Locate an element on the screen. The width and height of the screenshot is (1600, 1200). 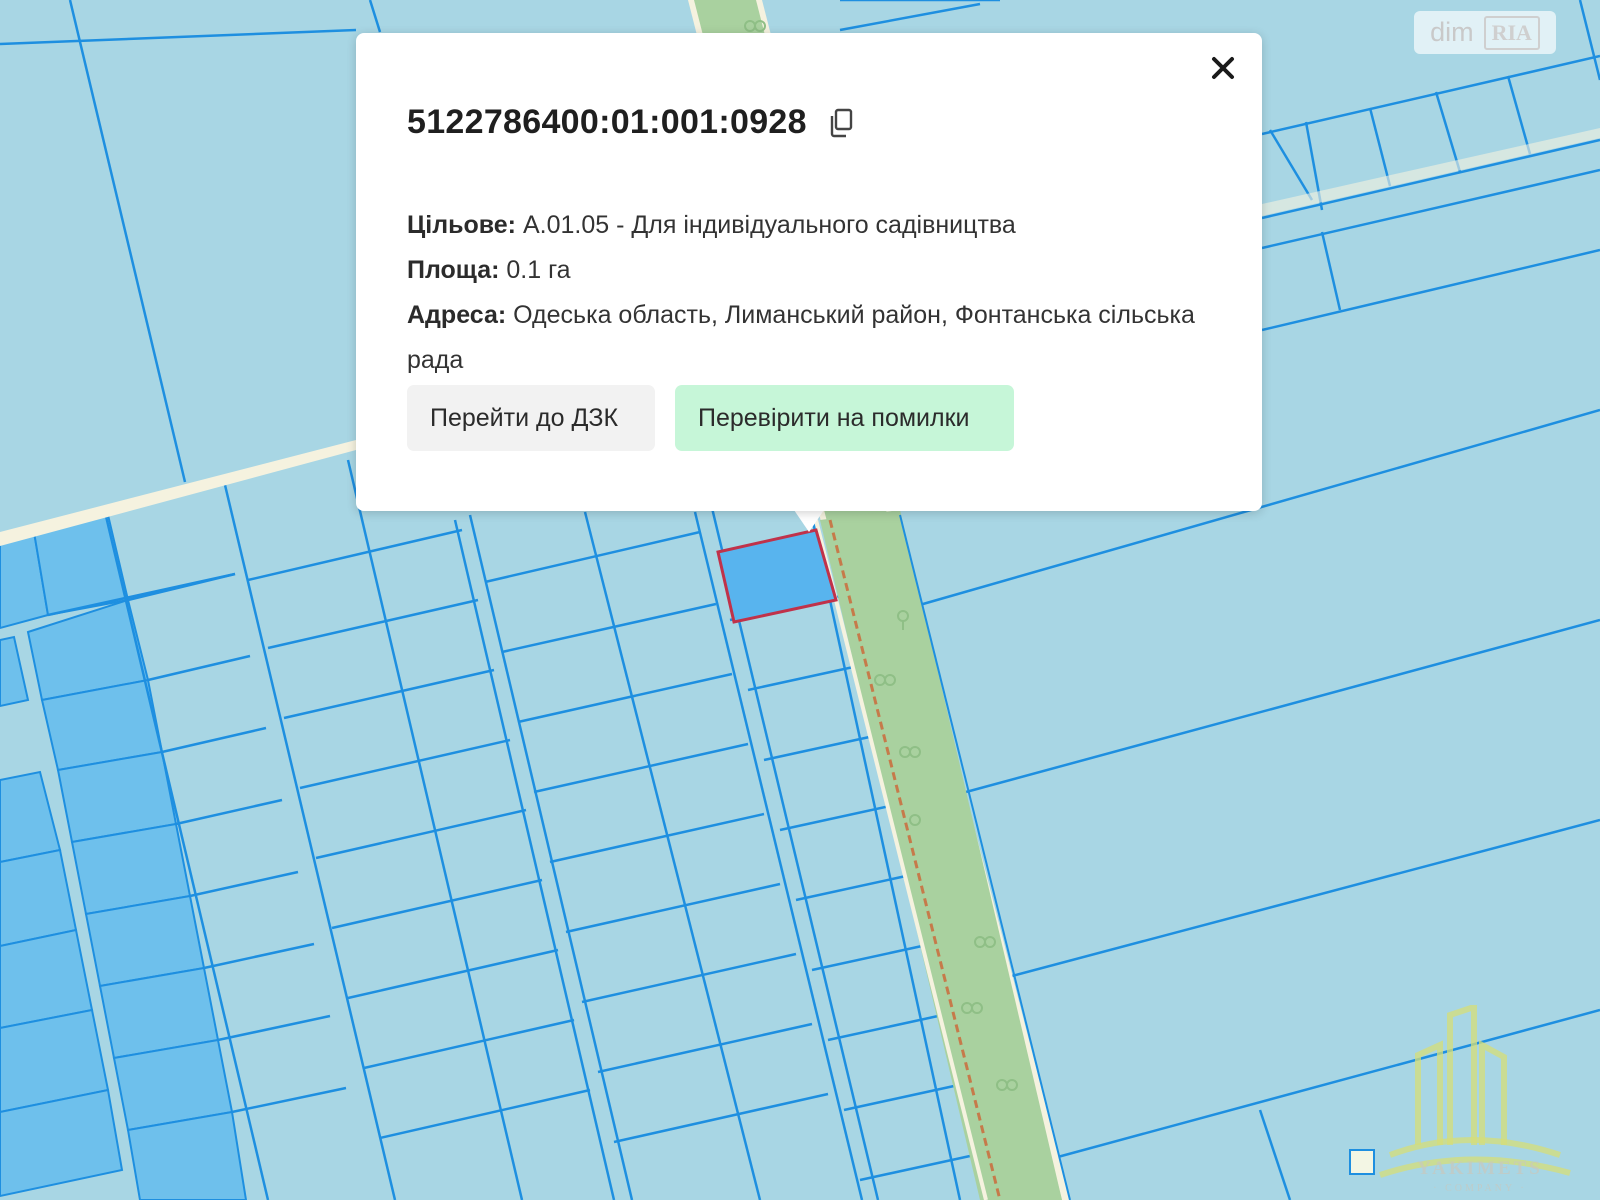
area-value: 0.1 га is located at coordinates (535, 270).